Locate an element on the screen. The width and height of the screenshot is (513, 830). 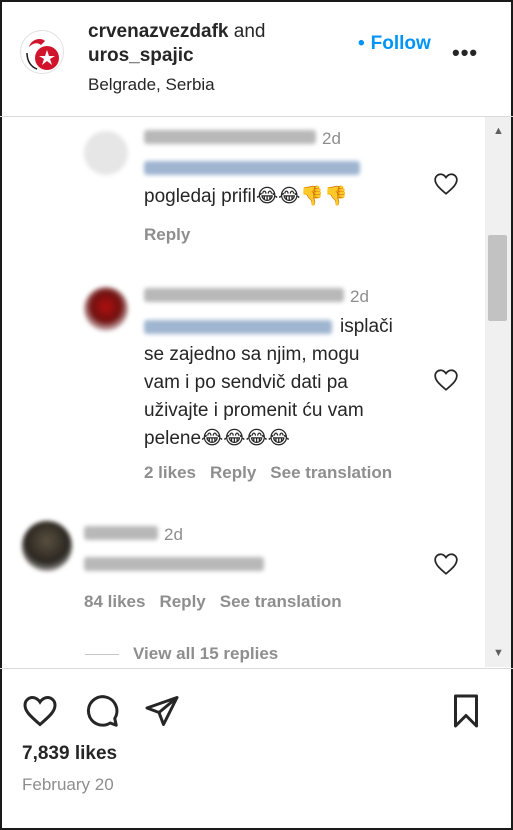
comment-text: pogledaj prifil😂😂👎👎 is located at coordinates (246, 196).